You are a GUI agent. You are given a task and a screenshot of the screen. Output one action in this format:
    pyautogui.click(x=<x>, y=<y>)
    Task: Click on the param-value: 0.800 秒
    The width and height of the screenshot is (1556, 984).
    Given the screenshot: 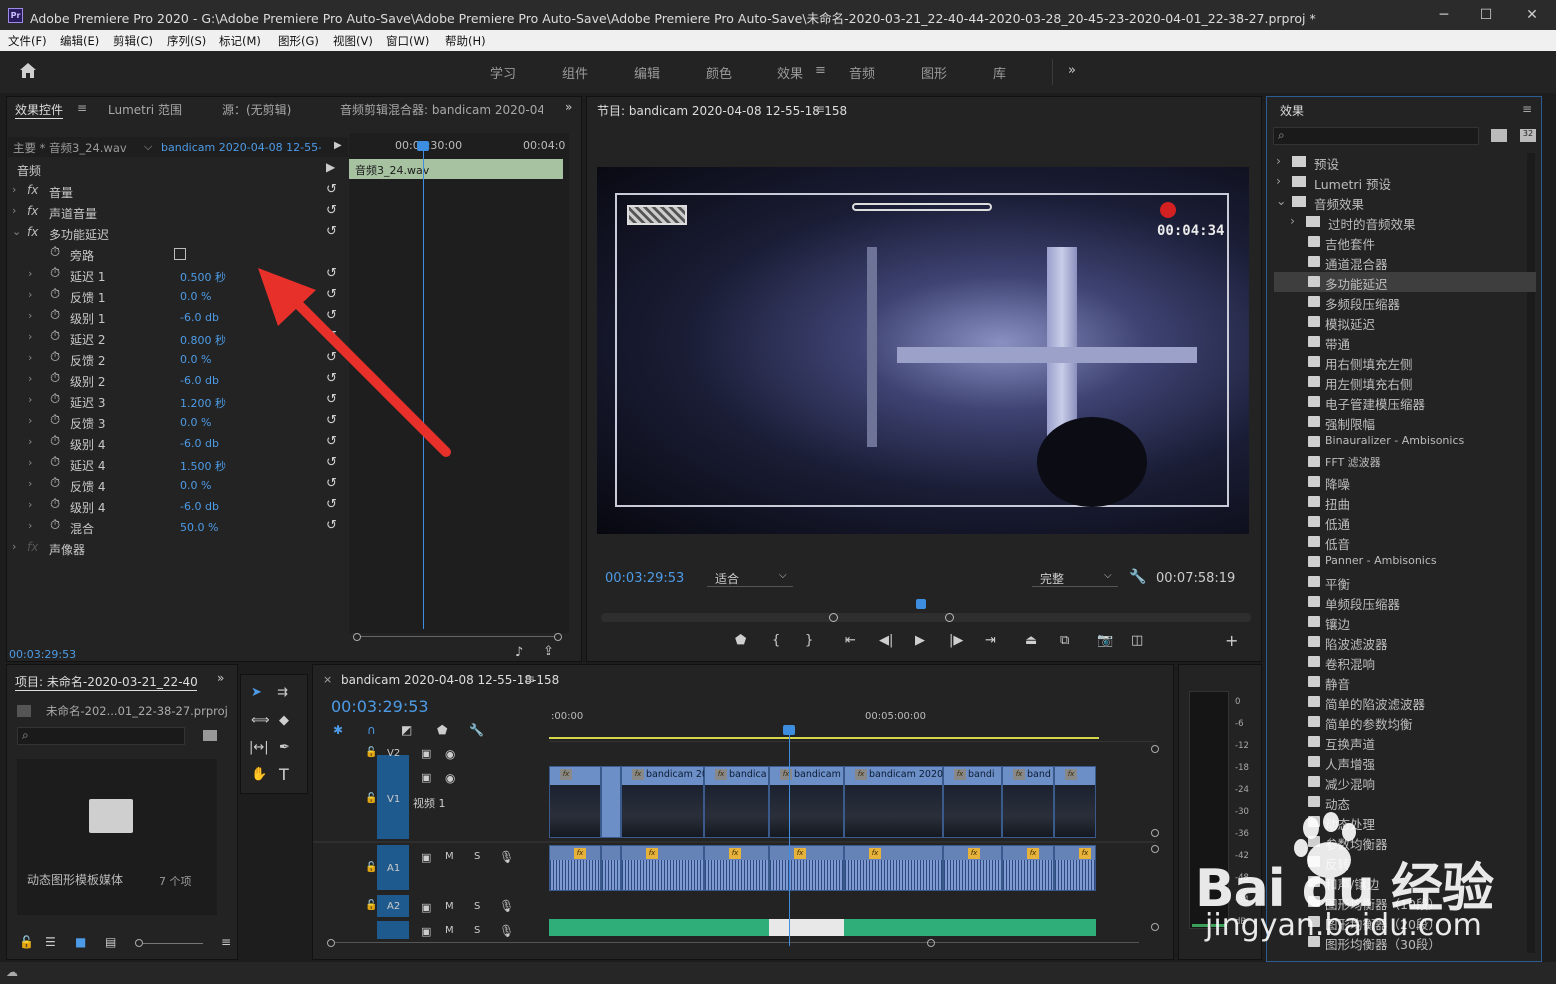 What is the action you would take?
    pyautogui.click(x=203, y=340)
    